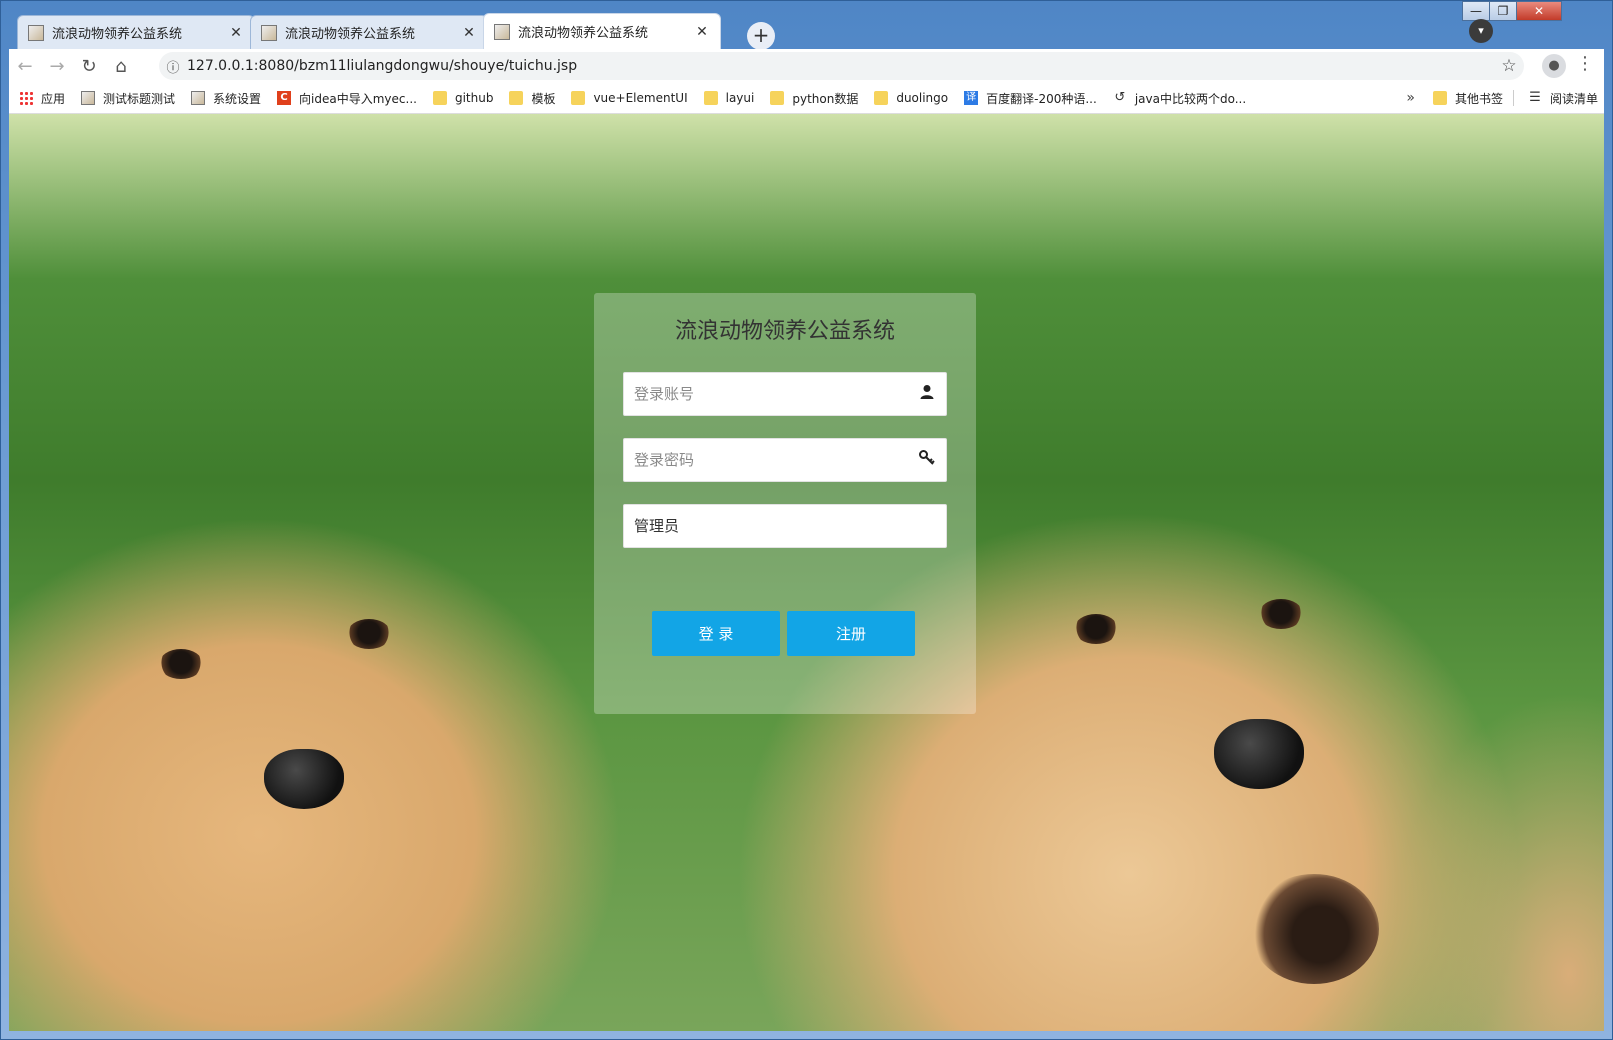 The image size is (1613, 1040). Describe the element at coordinates (1505, 98) in the screenshot. I see `bookmarks-right: » 其他书签 ☰ 阅读清单` at that location.